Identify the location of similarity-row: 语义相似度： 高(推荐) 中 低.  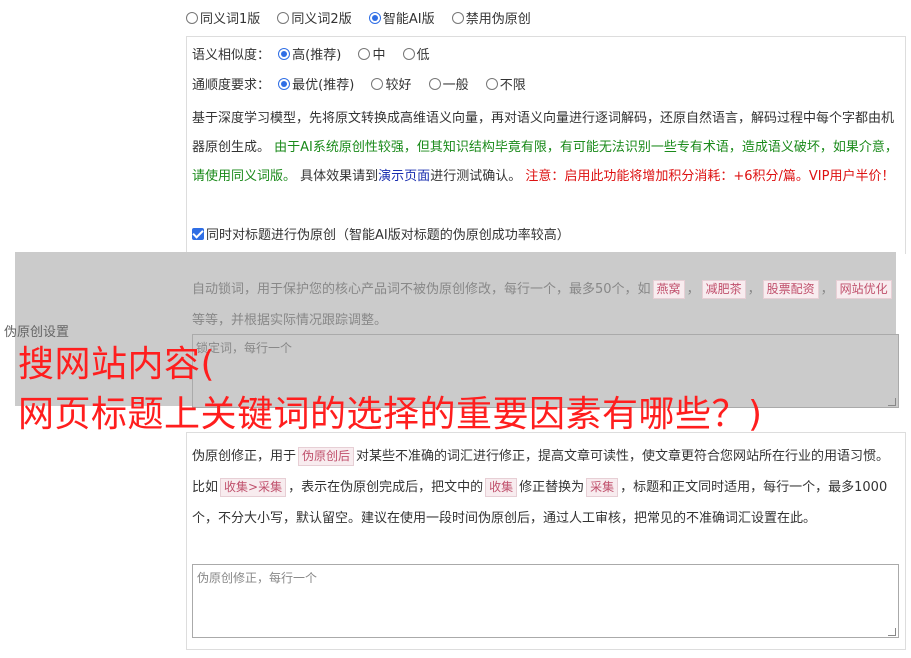
(317, 56).